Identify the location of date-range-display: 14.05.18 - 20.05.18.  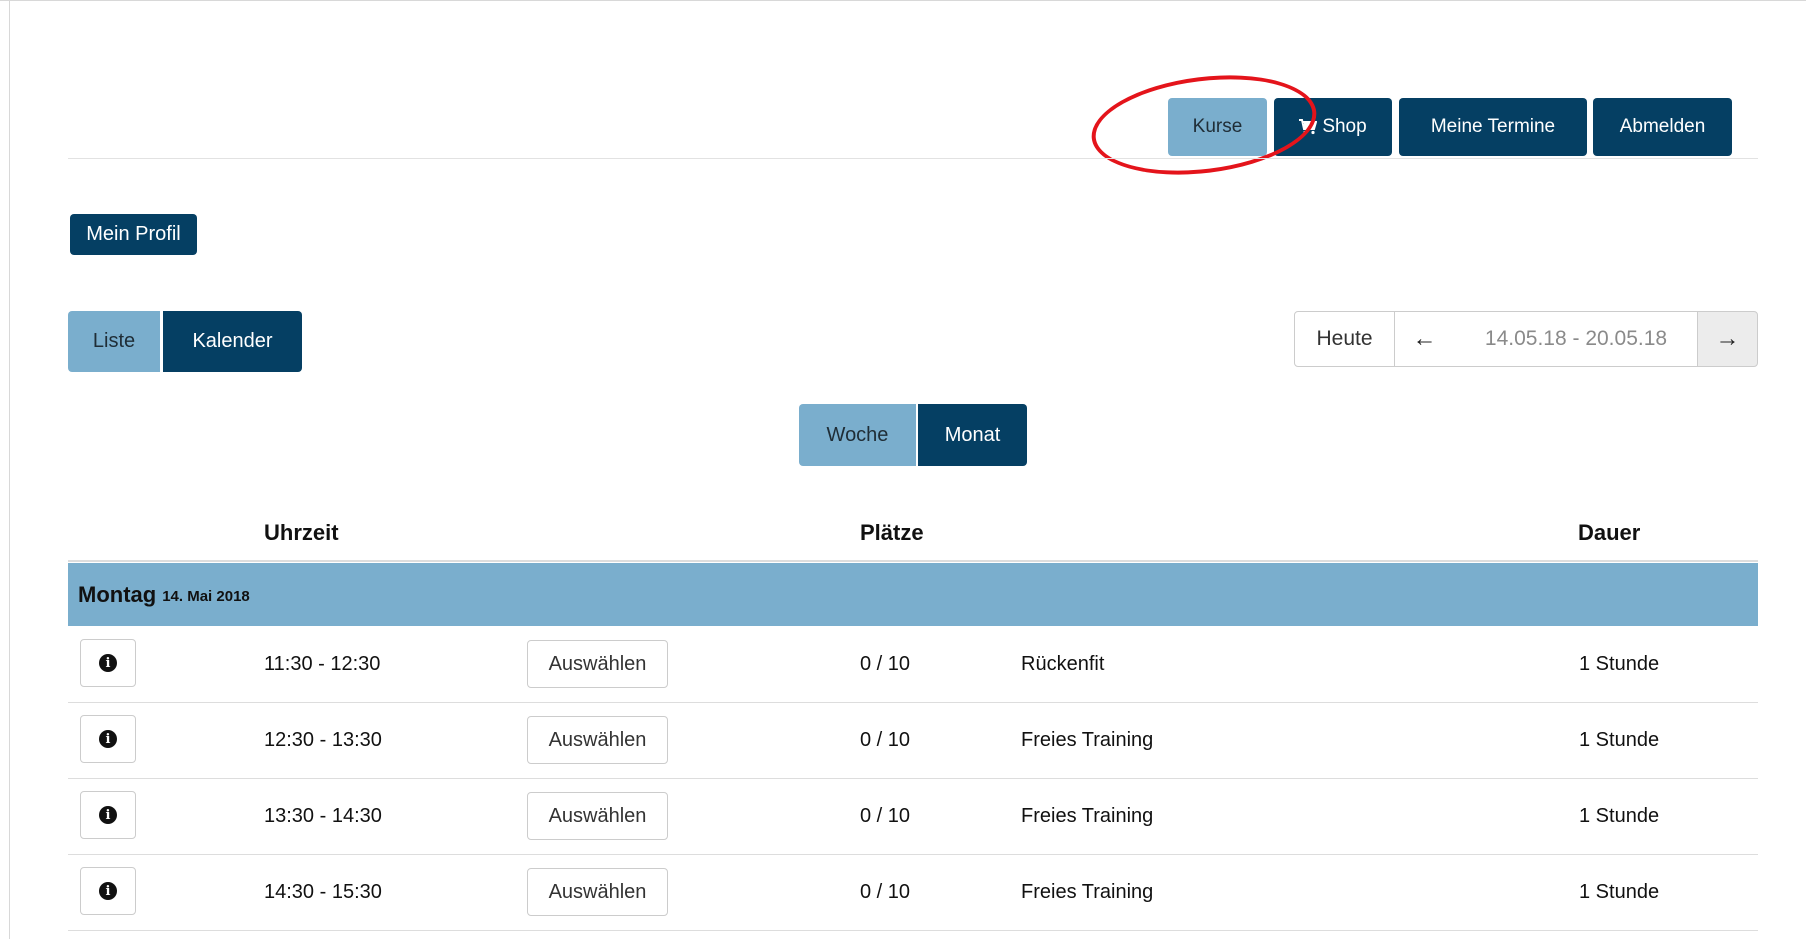
(1576, 339).